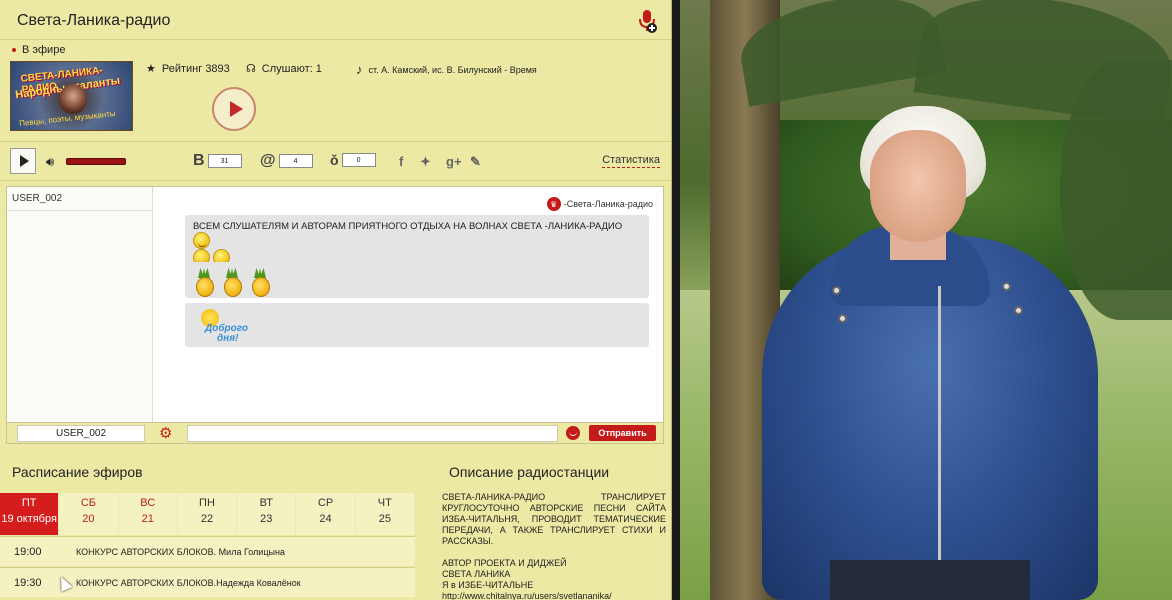 The image size is (1172, 600). I want to click on palm-frond, so click(1116, 190).